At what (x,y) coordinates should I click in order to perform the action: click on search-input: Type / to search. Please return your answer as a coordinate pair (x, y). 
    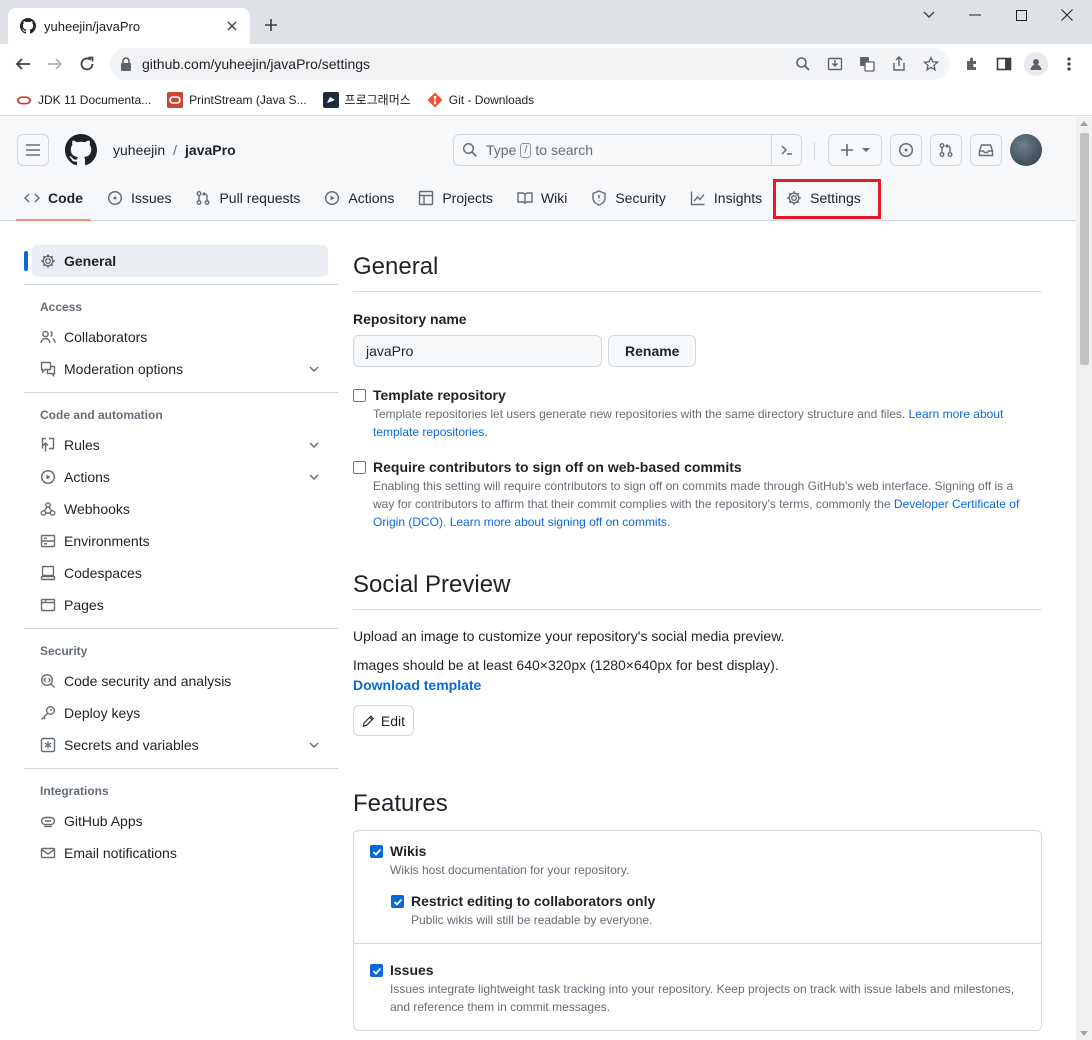
    Looking at the image, I should click on (627, 150).